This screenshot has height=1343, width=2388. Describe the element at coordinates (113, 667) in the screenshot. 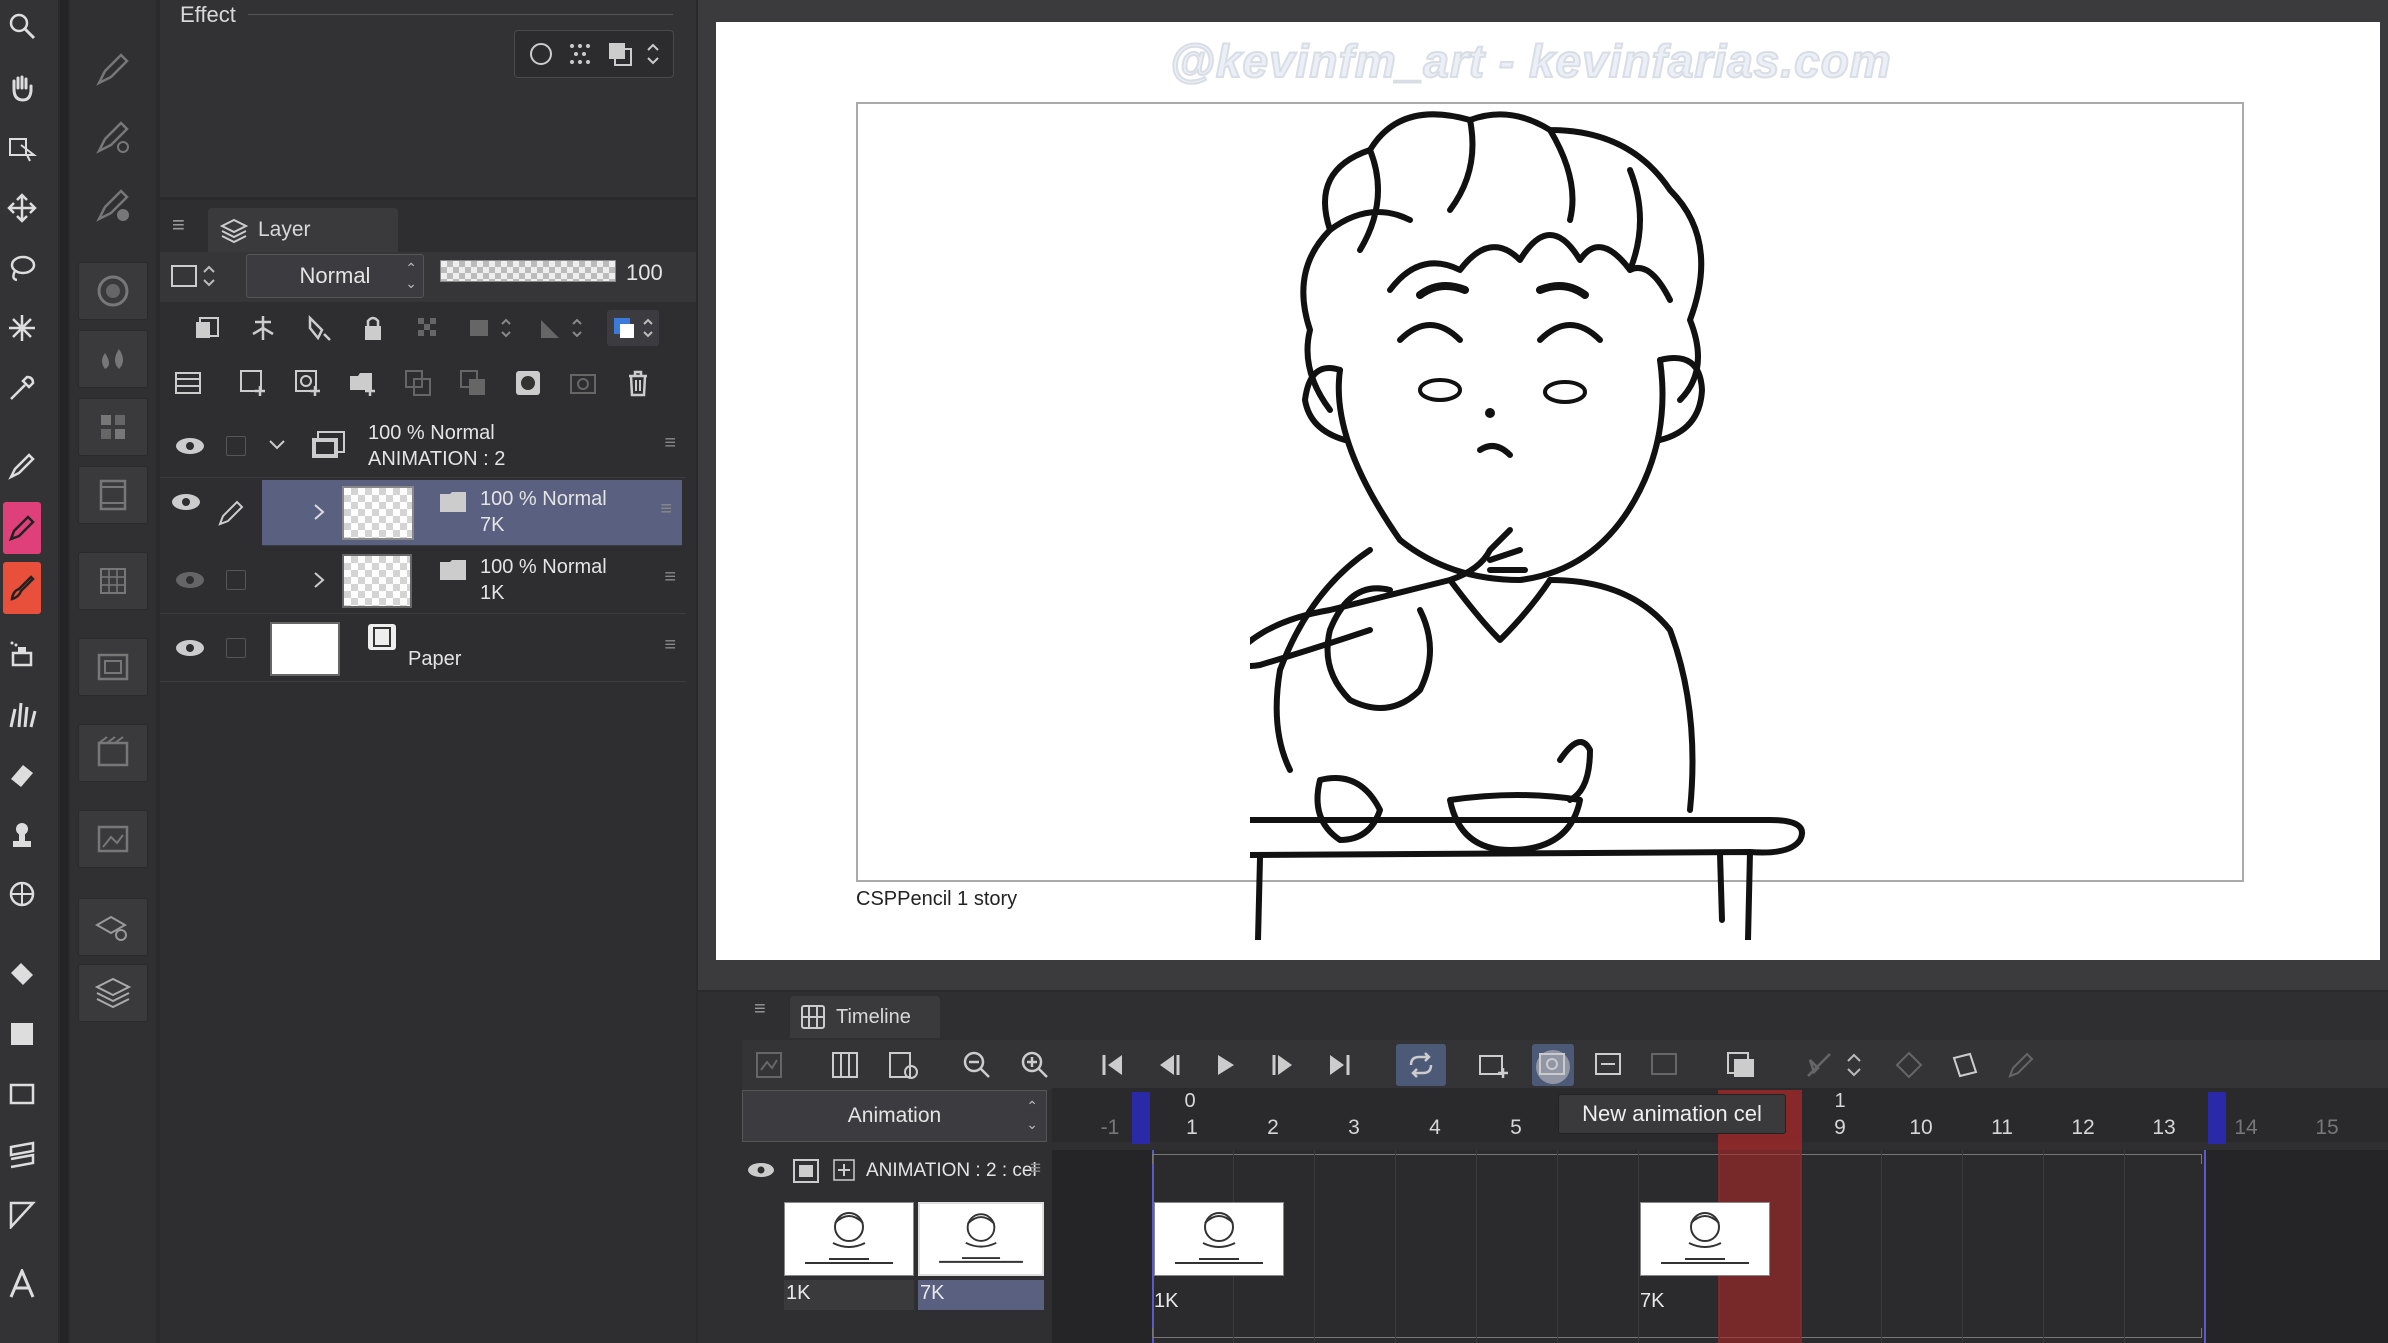

I see `navigator-icon` at that location.